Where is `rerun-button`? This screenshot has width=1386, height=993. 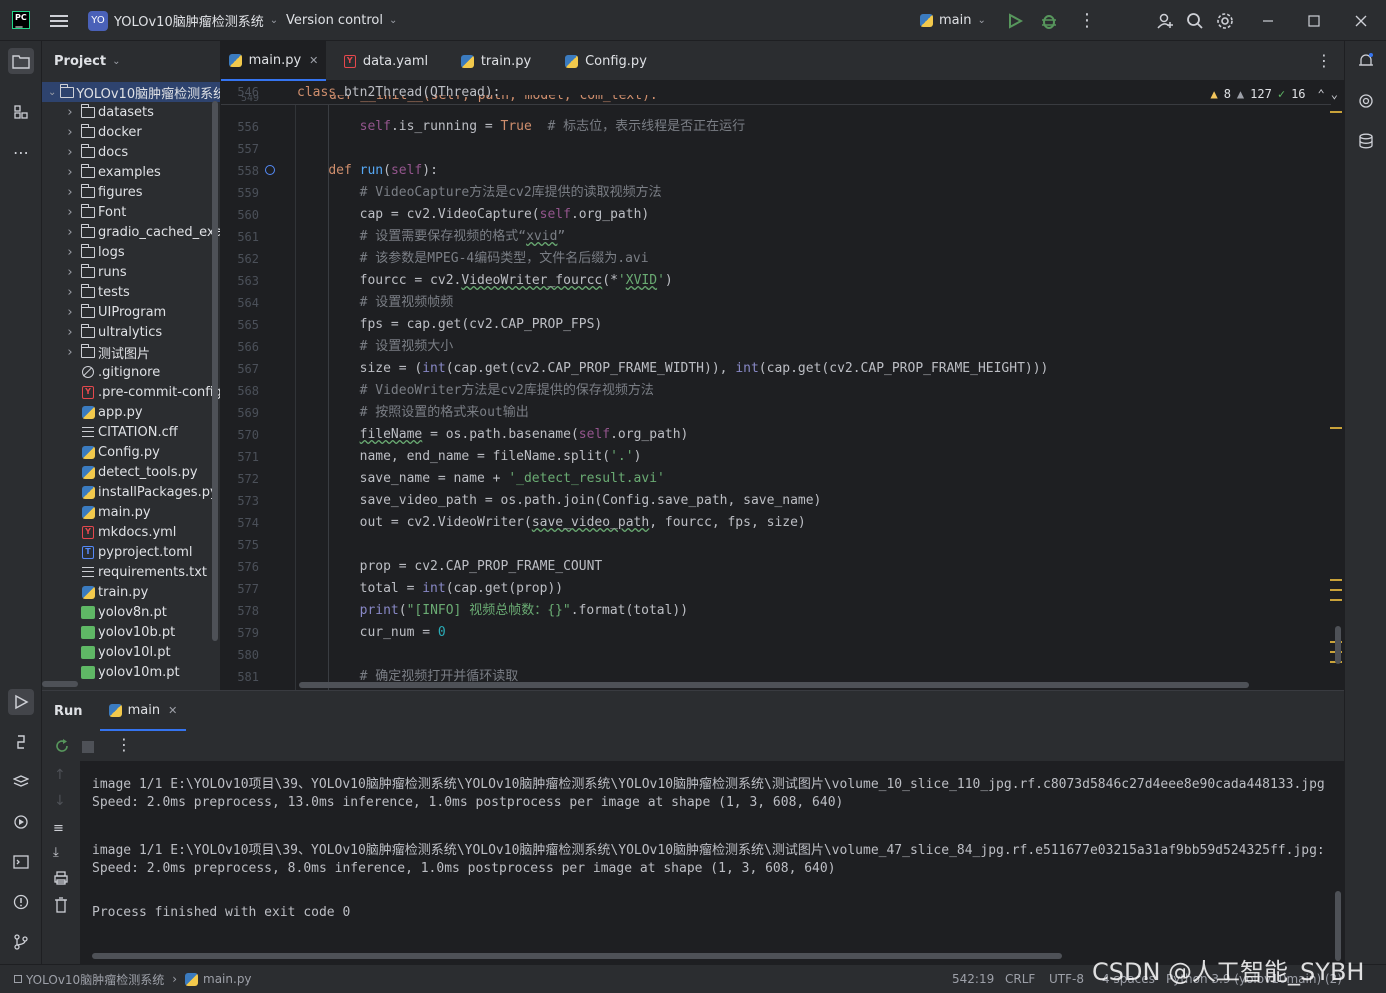 rerun-button is located at coordinates (62, 748).